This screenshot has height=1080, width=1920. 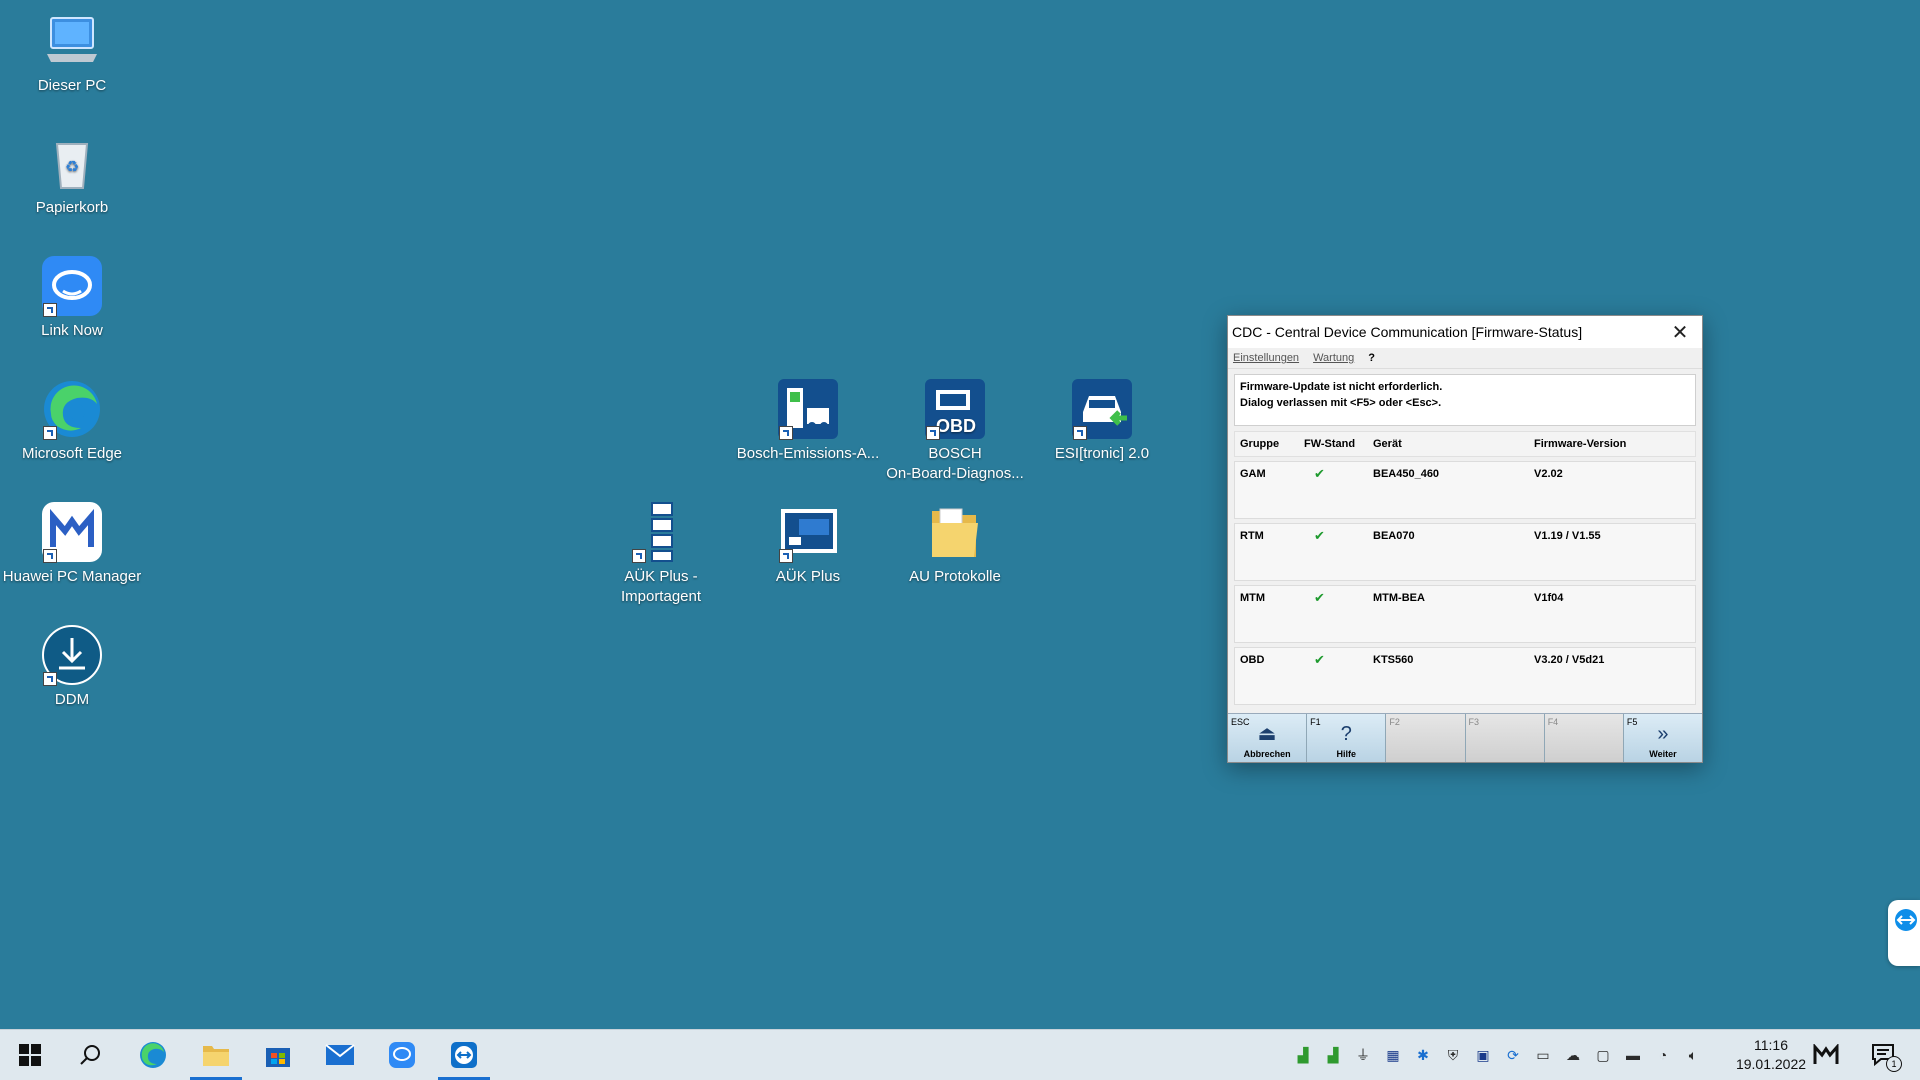 I want to click on volume-icon: 🔈︎, so click(x=1693, y=1055).